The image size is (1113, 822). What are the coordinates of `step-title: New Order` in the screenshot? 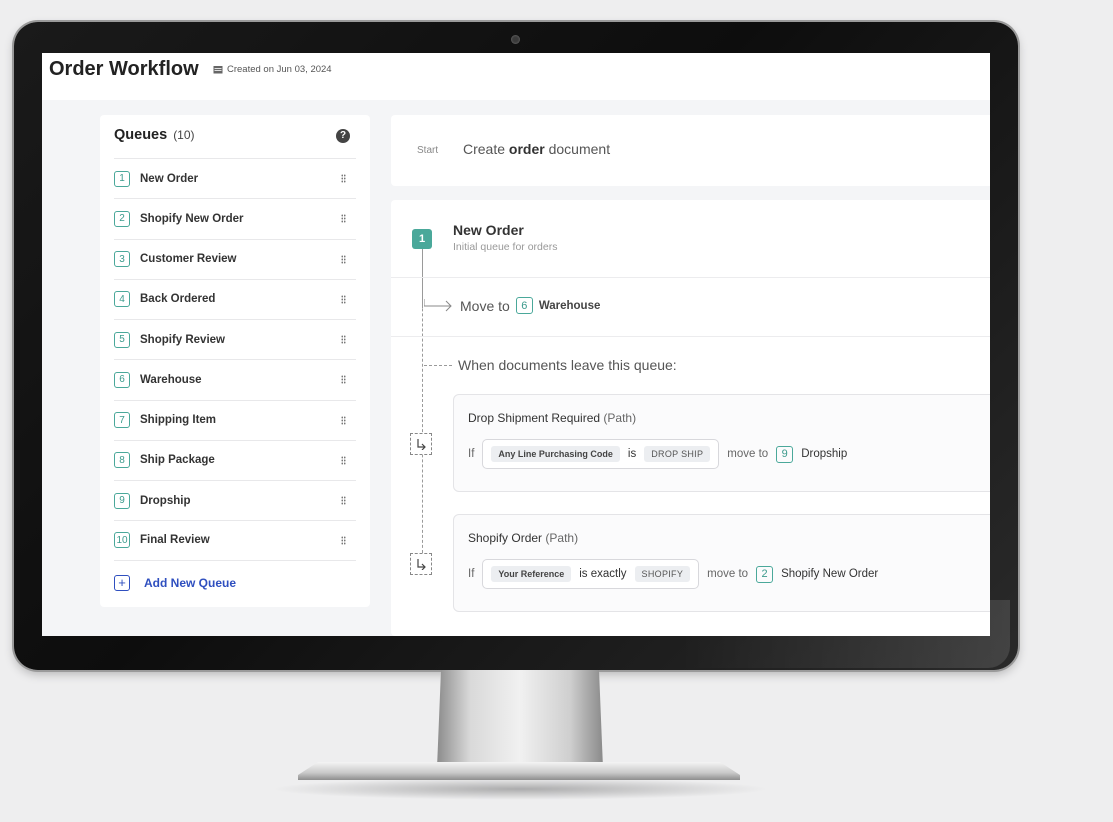 It's located at (488, 230).